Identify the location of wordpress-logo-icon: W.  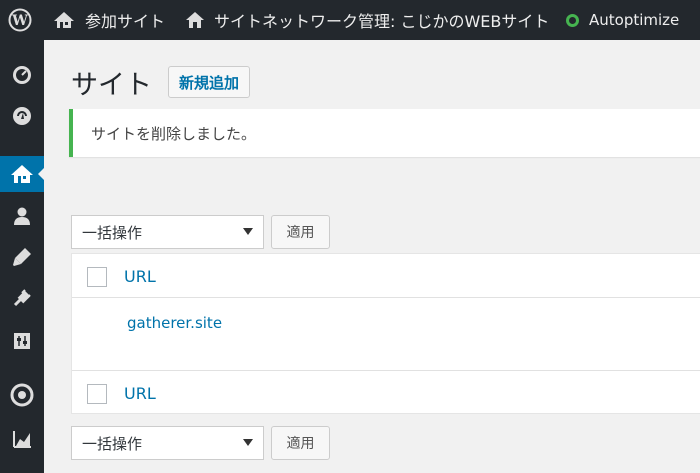
(20, 20).